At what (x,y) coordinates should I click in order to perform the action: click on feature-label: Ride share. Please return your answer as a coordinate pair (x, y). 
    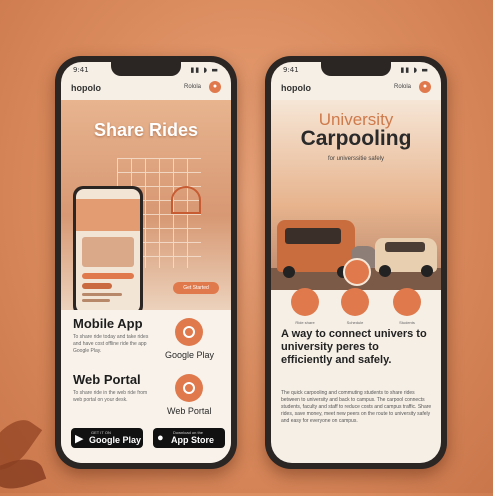
    Looking at the image, I should click on (305, 322).